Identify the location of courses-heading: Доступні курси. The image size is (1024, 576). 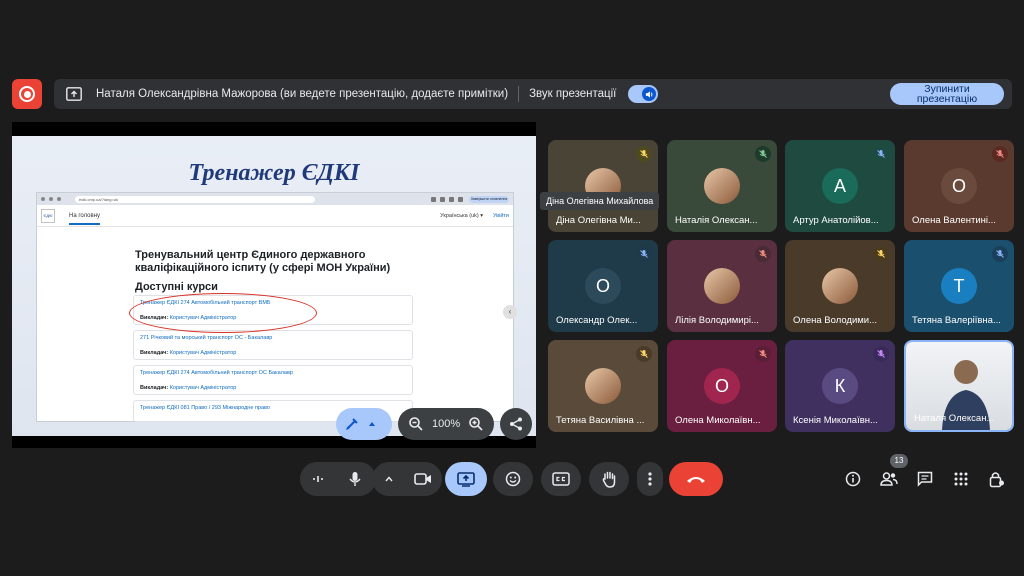
(176, 287).